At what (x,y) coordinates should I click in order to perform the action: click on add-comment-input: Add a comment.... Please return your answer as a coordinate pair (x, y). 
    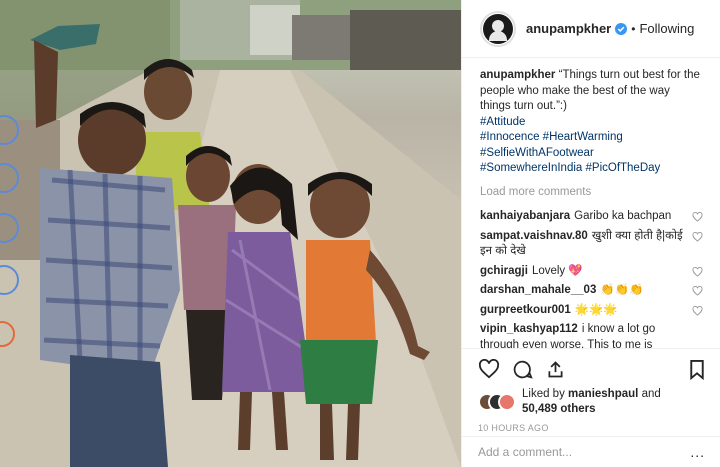
    Looking at the image, I should click on (525, 452).